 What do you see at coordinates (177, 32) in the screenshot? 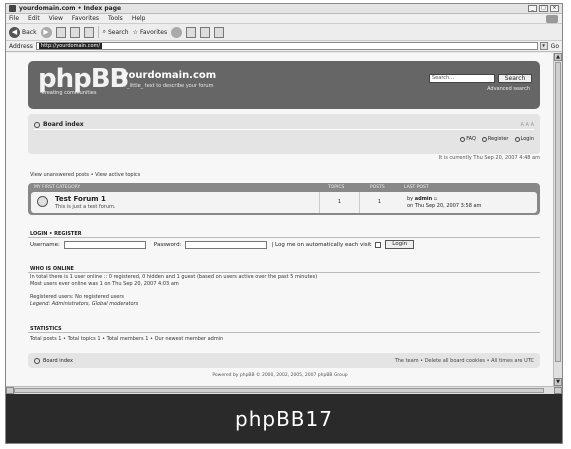
I see `history-icon` at bounding box center [177, 32].